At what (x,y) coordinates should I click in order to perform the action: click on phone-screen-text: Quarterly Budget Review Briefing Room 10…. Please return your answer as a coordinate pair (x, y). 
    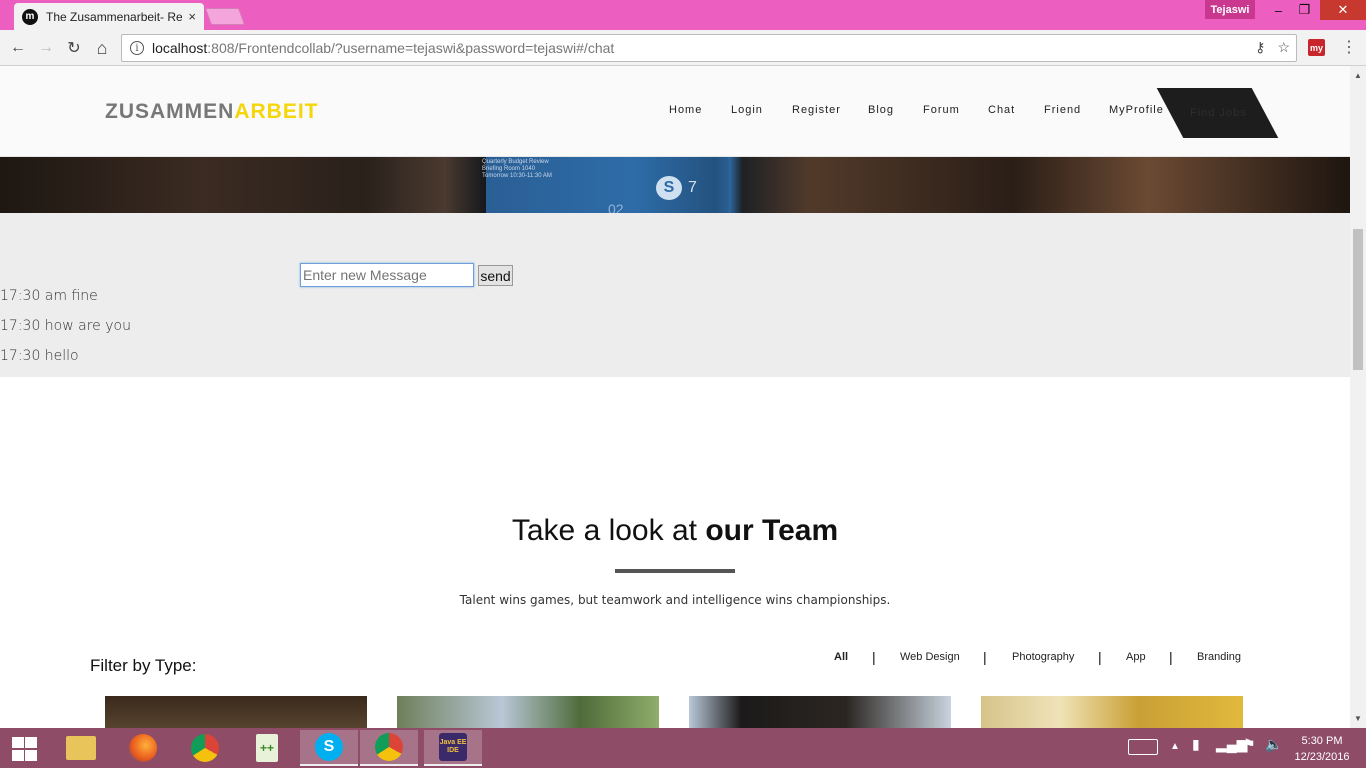
    Looking at the image, I should click on (517, 169).